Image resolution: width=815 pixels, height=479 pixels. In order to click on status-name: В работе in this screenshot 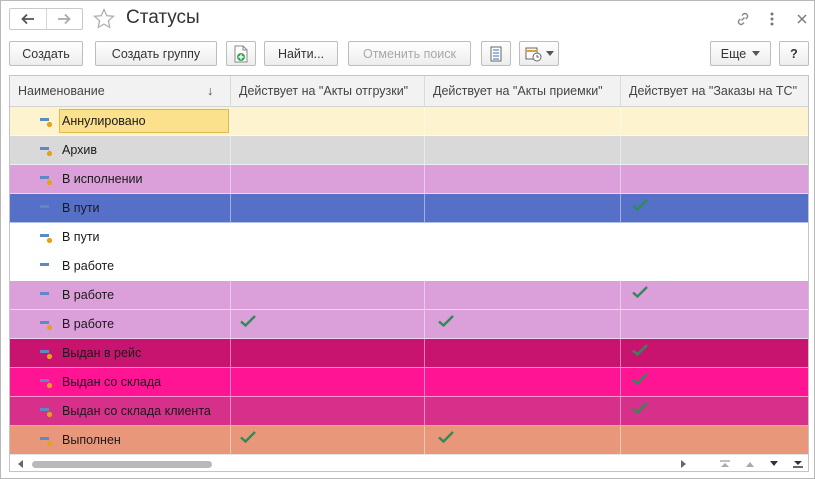, I will do `click(88, 266)`.